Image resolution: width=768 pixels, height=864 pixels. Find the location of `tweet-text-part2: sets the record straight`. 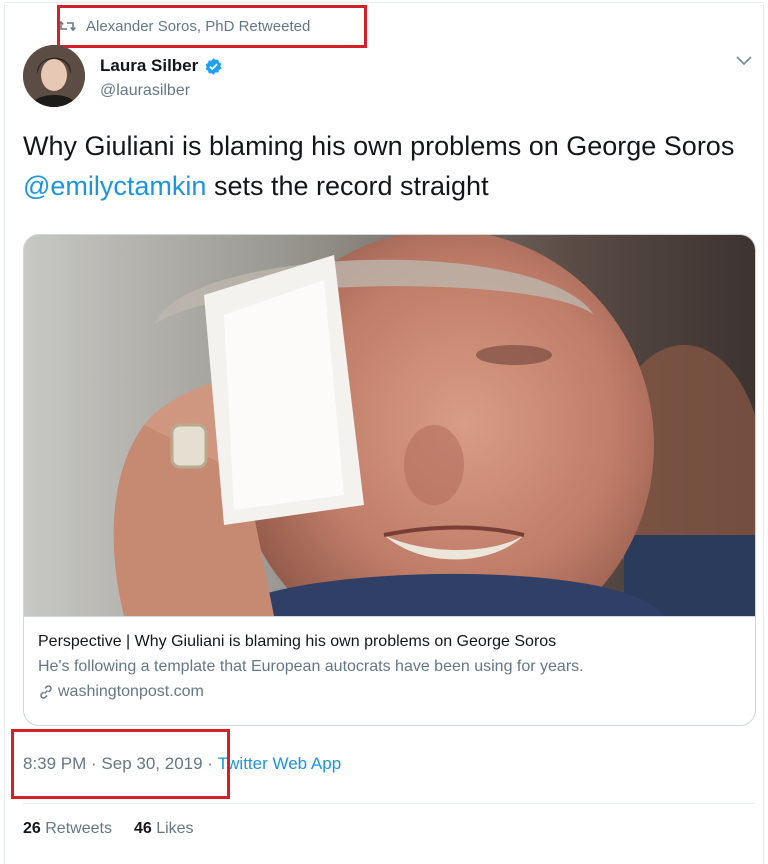

tweet-text-part2: sets the record straight is located at coordinates (347, 186).